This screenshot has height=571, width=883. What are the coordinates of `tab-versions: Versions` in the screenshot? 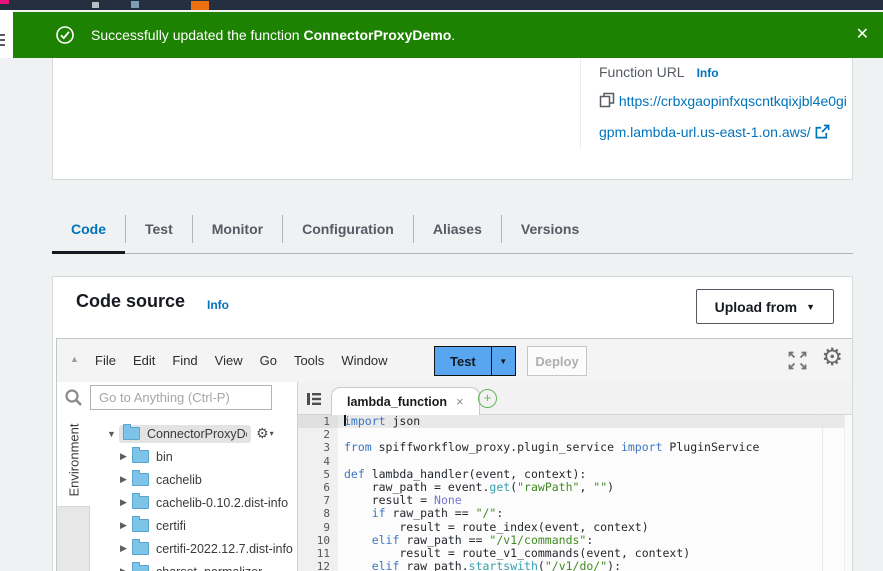 It's located at (550, 228).